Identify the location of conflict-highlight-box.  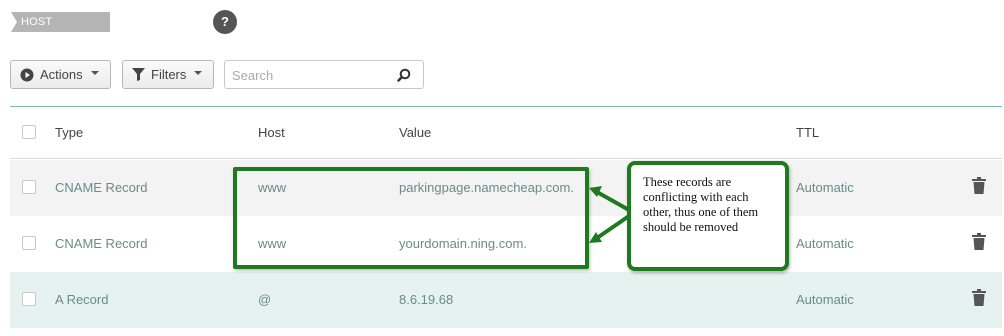
(411, 218).